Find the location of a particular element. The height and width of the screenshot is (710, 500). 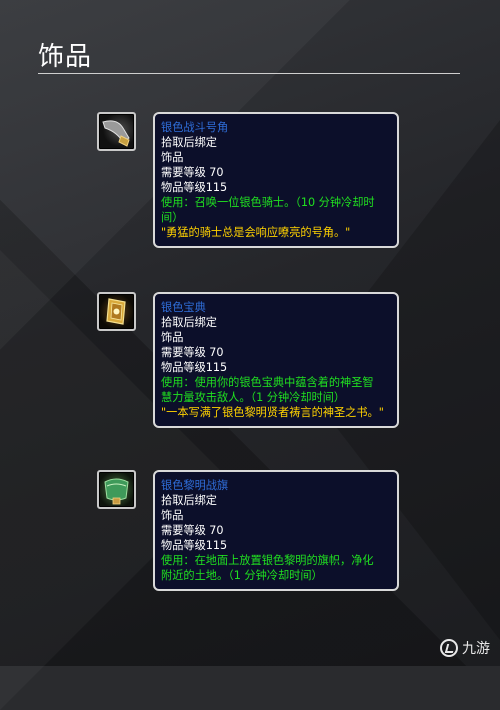

title-divider is located at coordinates (249, 73).